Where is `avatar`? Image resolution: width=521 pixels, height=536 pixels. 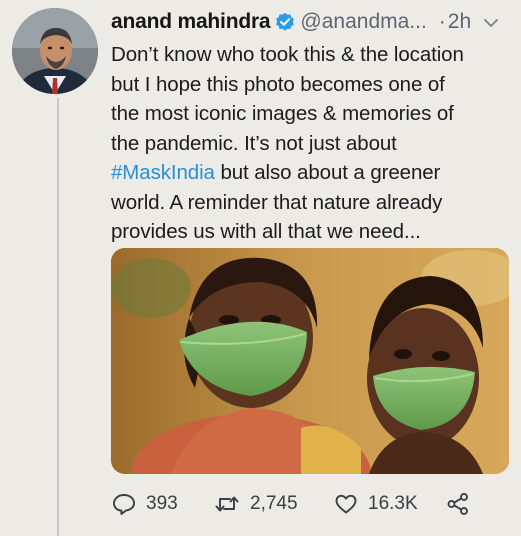 avatar is located at coordinates (55, 51).